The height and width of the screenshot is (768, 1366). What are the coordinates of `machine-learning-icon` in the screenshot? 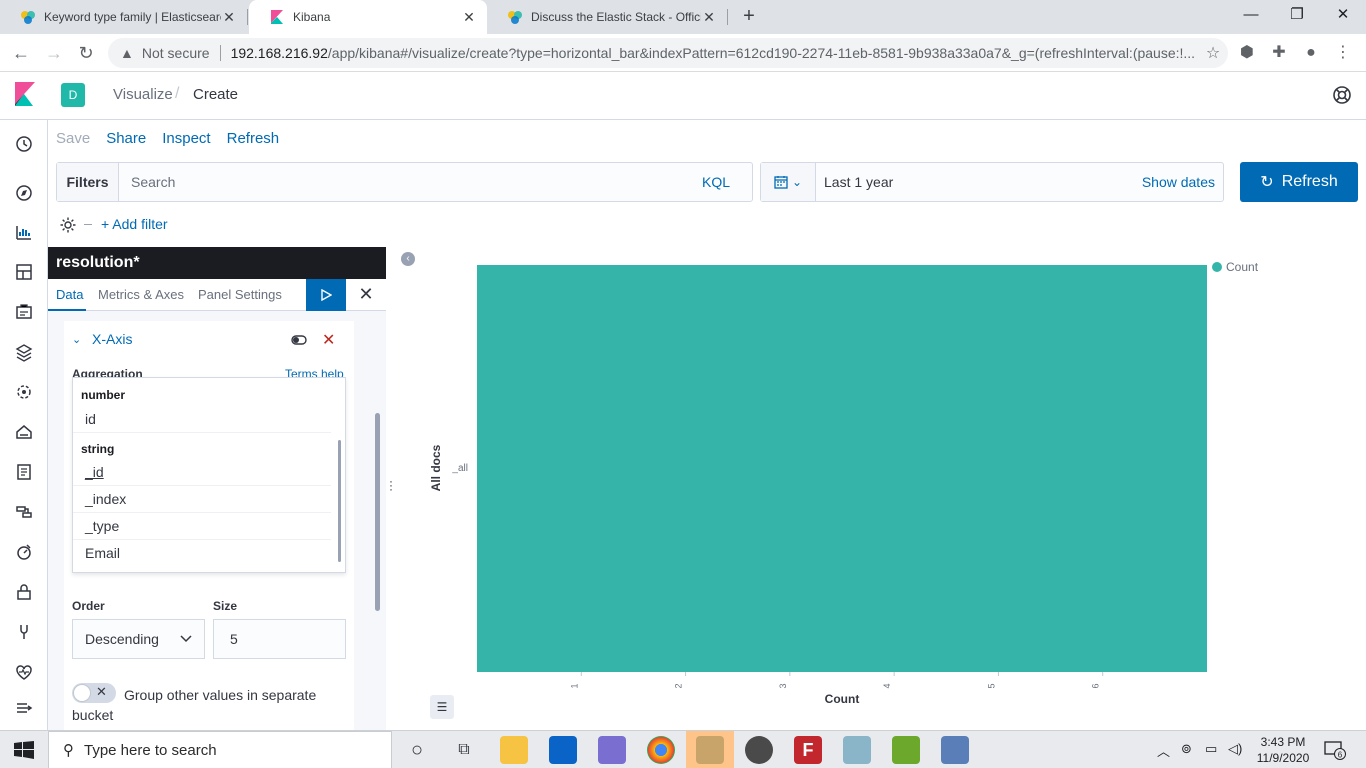 It's located at (24, 392).